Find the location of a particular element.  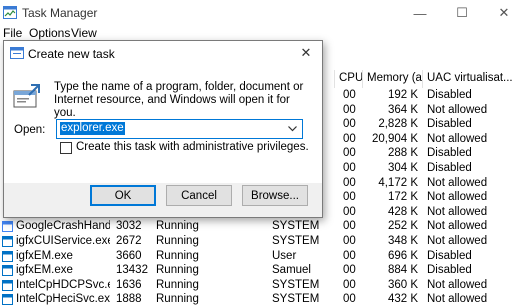

open-combobox: explorer.exe is located at coordinates (179, 129).